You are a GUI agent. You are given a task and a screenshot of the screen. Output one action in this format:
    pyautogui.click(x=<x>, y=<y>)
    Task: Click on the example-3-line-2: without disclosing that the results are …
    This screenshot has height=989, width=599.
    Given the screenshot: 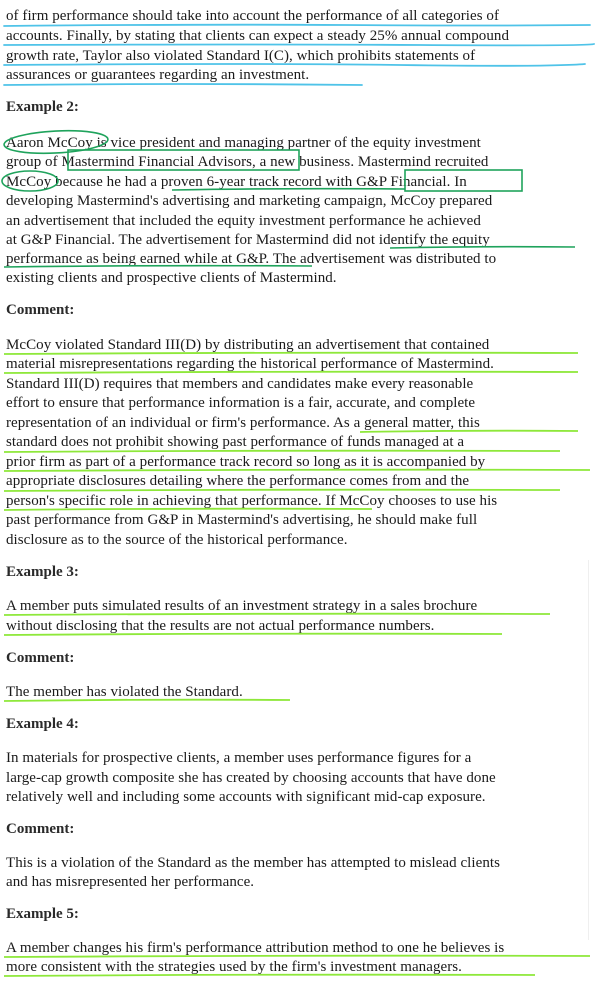 What is the action you would take?
    pyautogui.click(x=220, y=626)
    